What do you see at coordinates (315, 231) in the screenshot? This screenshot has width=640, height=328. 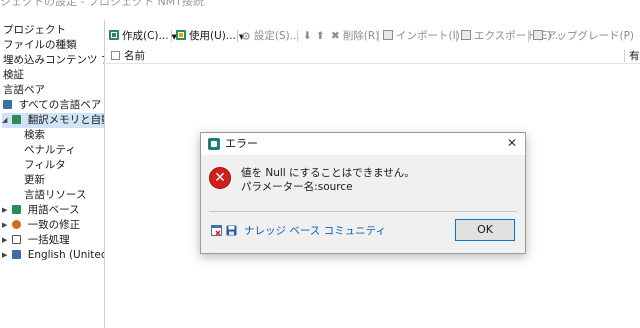 I see `knowledge-base-community-link: ナレッジ ベース コミュニティ` at bounding box center [315, 231].